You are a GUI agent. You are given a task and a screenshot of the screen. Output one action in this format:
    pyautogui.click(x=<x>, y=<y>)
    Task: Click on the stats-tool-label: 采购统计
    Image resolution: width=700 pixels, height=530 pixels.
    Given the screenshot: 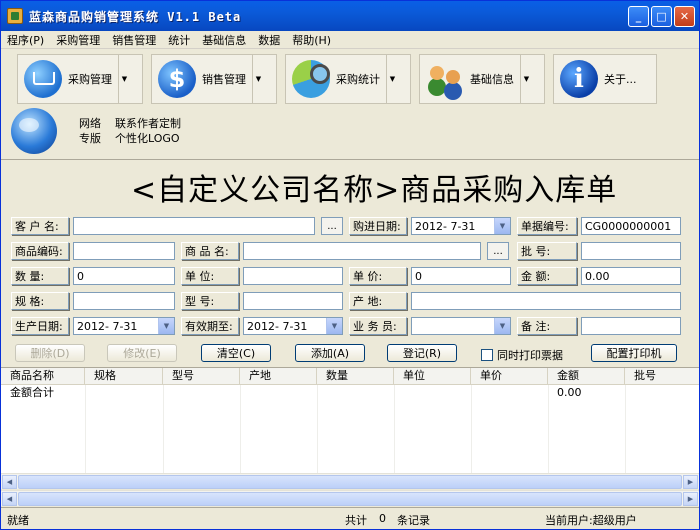 What is the action you would take?
    pyautogui.click(x=358, y=79)
    